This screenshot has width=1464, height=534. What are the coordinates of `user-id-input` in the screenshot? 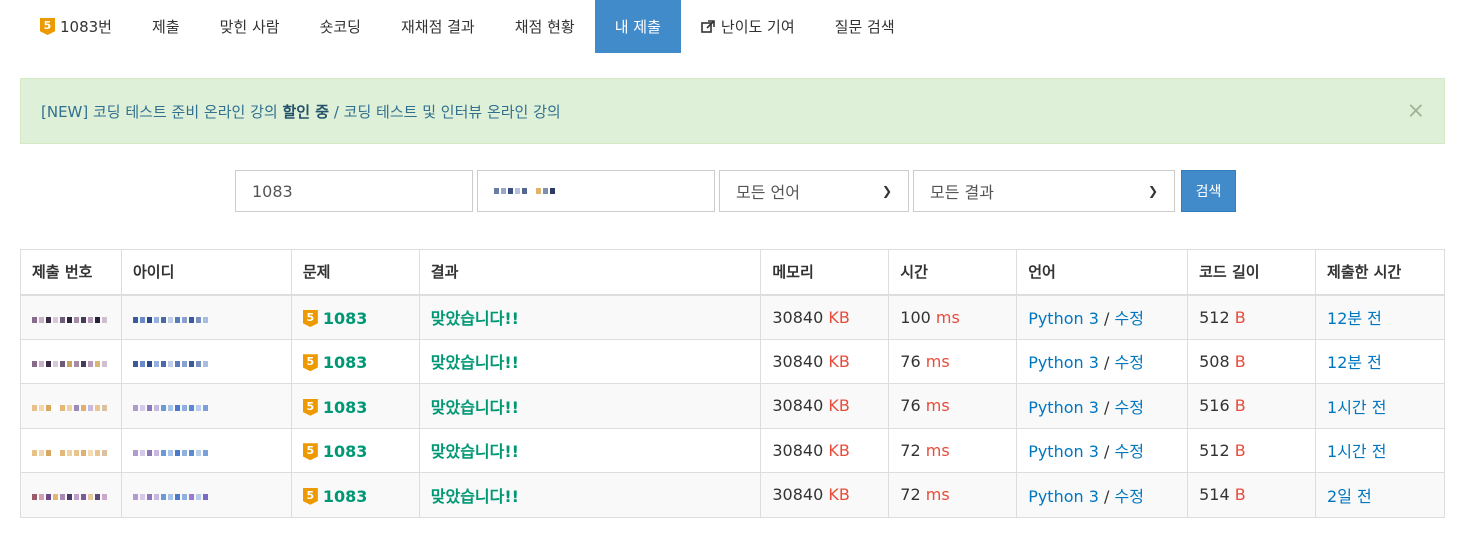 It's located at (596, 191).